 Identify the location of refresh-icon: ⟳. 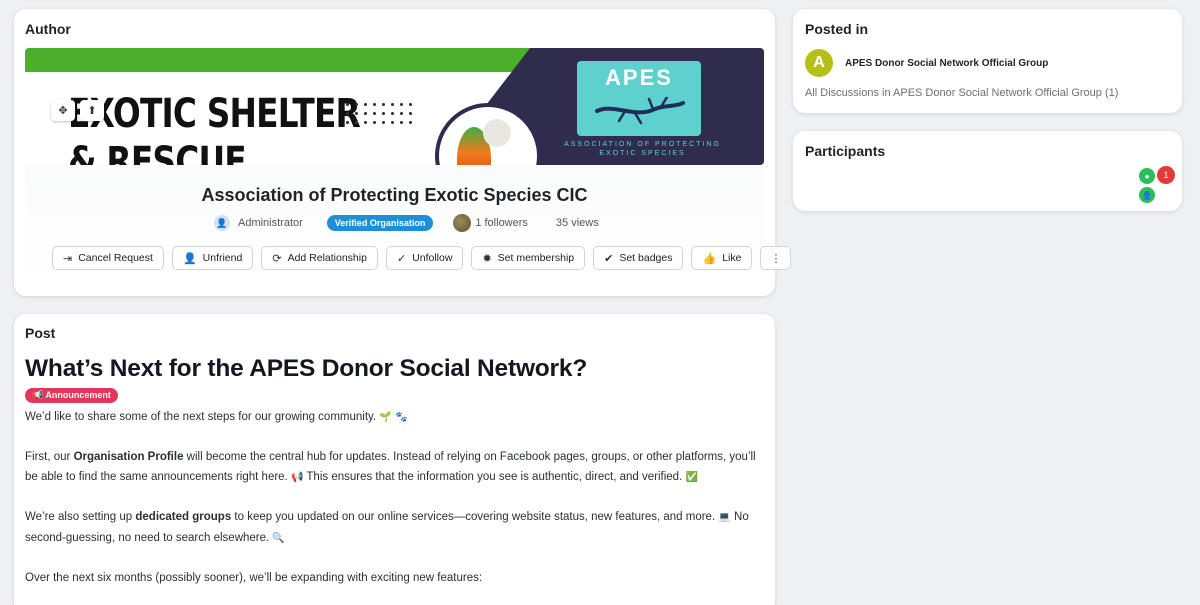
(277, 258).